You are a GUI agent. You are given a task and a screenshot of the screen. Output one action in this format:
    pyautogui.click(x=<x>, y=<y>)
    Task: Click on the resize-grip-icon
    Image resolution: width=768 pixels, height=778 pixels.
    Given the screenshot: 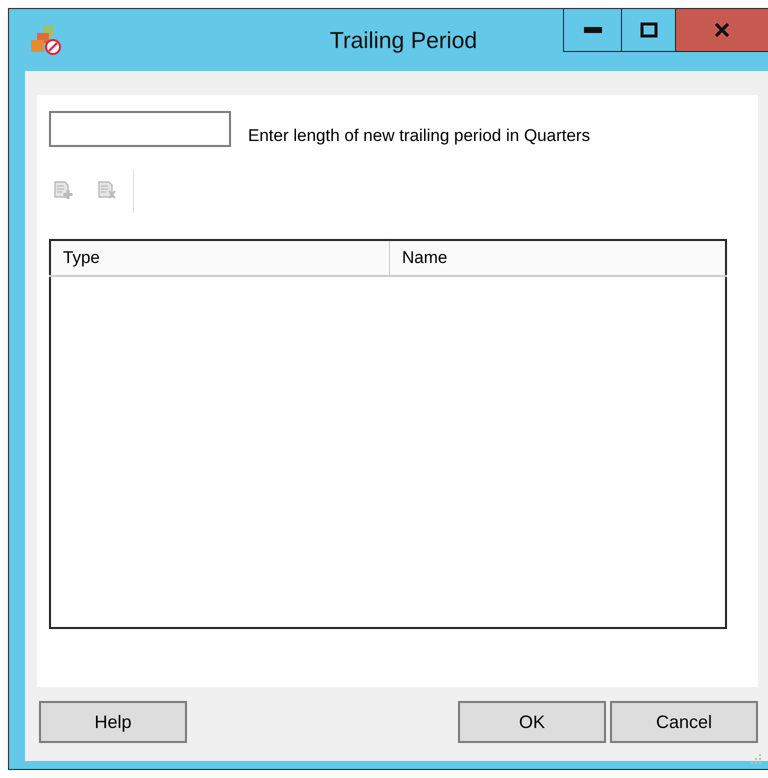 What is the action you would take?
    pyautogui.click(x=756, y=759)
    